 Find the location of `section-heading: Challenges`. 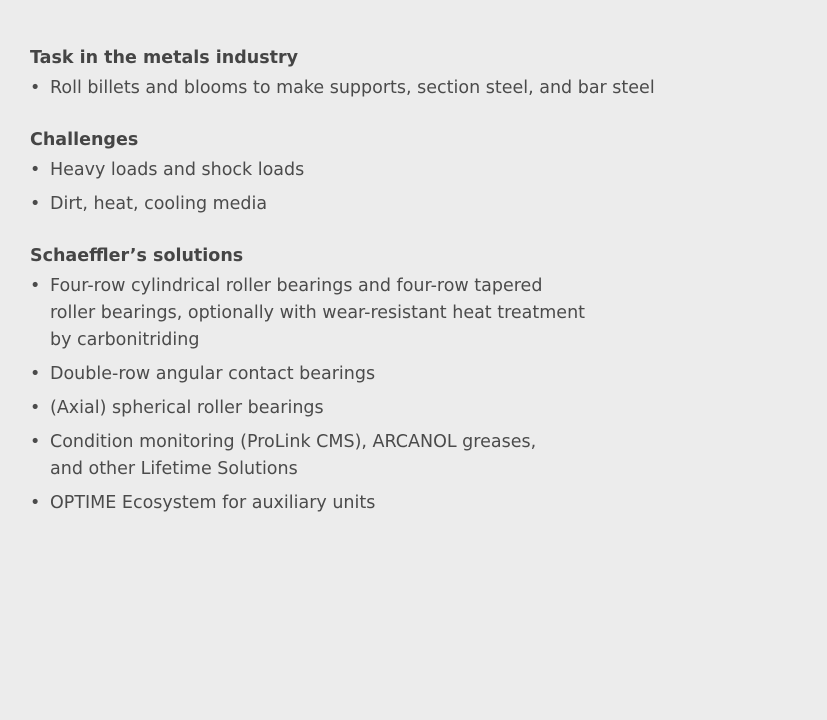

section-heading: Challenges is located at coordinates (84, 140).